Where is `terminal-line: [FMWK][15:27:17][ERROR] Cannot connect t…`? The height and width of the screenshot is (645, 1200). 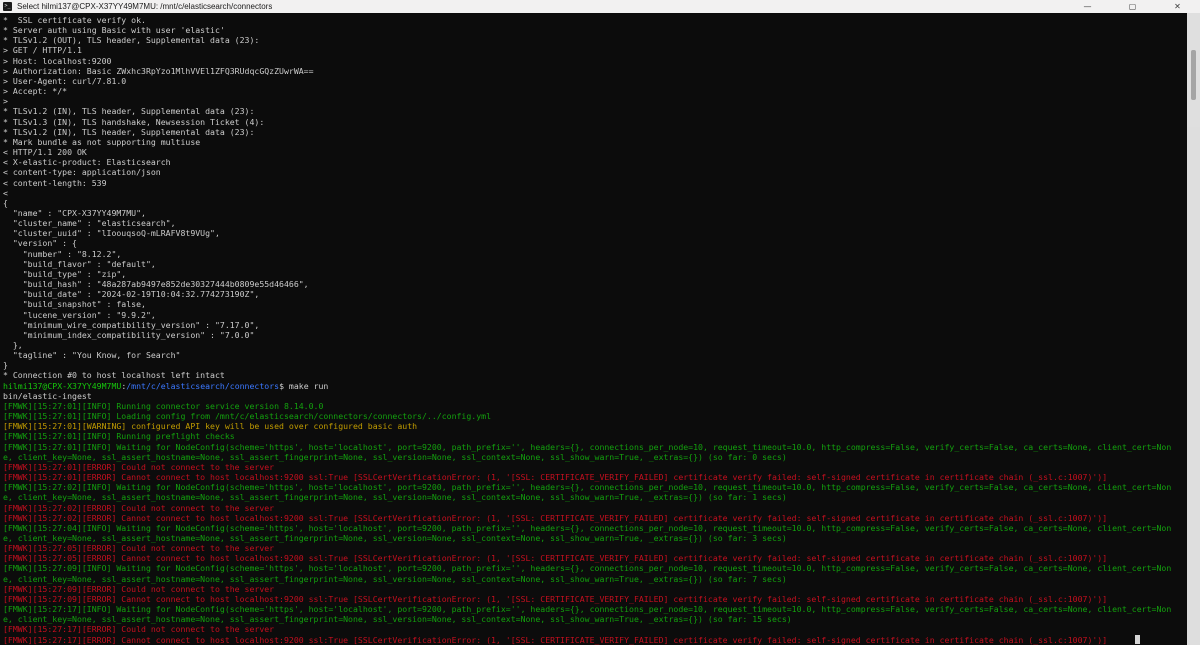
terminal-line: [FMWK][15:27:17][ERROR] Cannot connect t… is located at coordinates (601, 639).